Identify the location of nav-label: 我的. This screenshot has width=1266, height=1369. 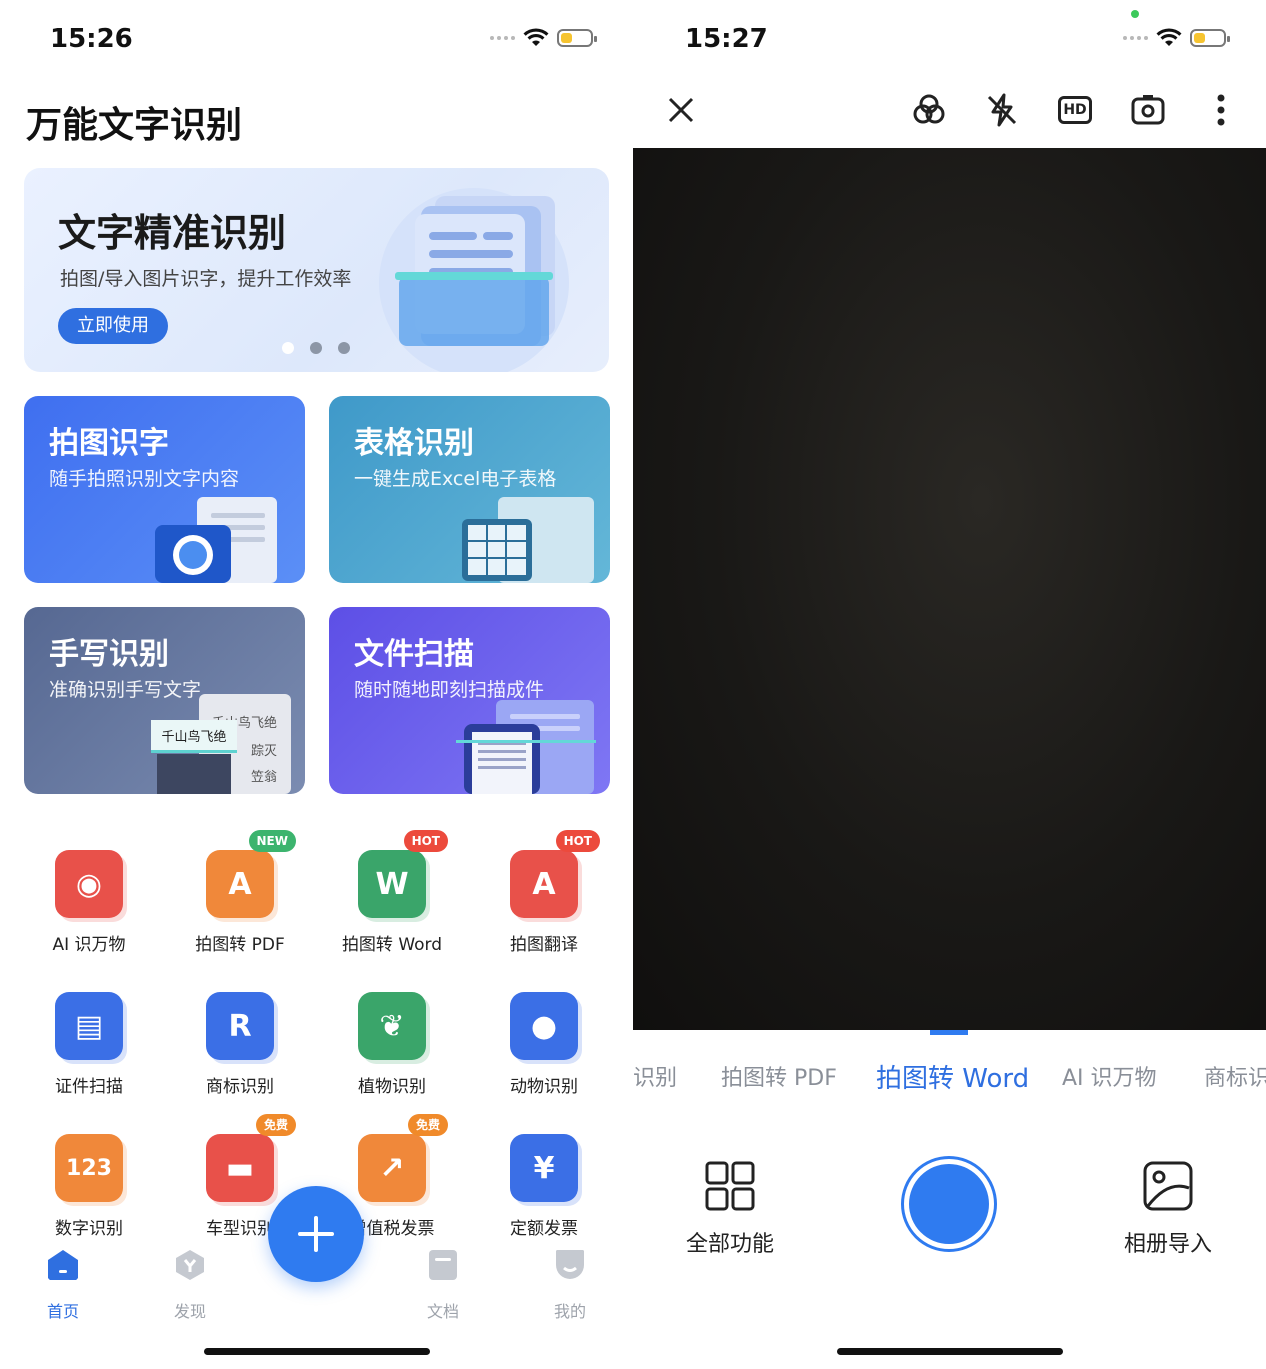
(569, 1311).